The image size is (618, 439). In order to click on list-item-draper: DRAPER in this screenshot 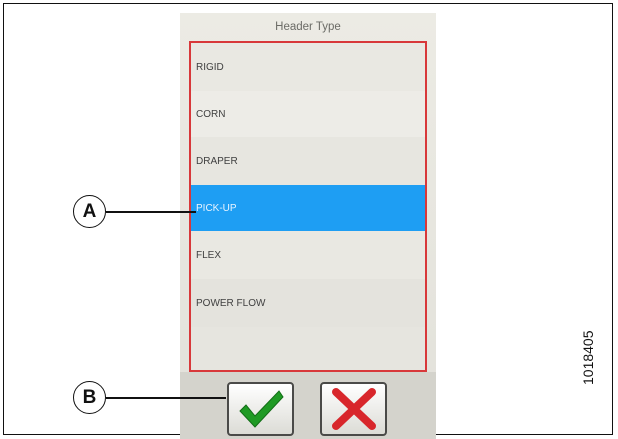, I will do `click(308, 161)`.